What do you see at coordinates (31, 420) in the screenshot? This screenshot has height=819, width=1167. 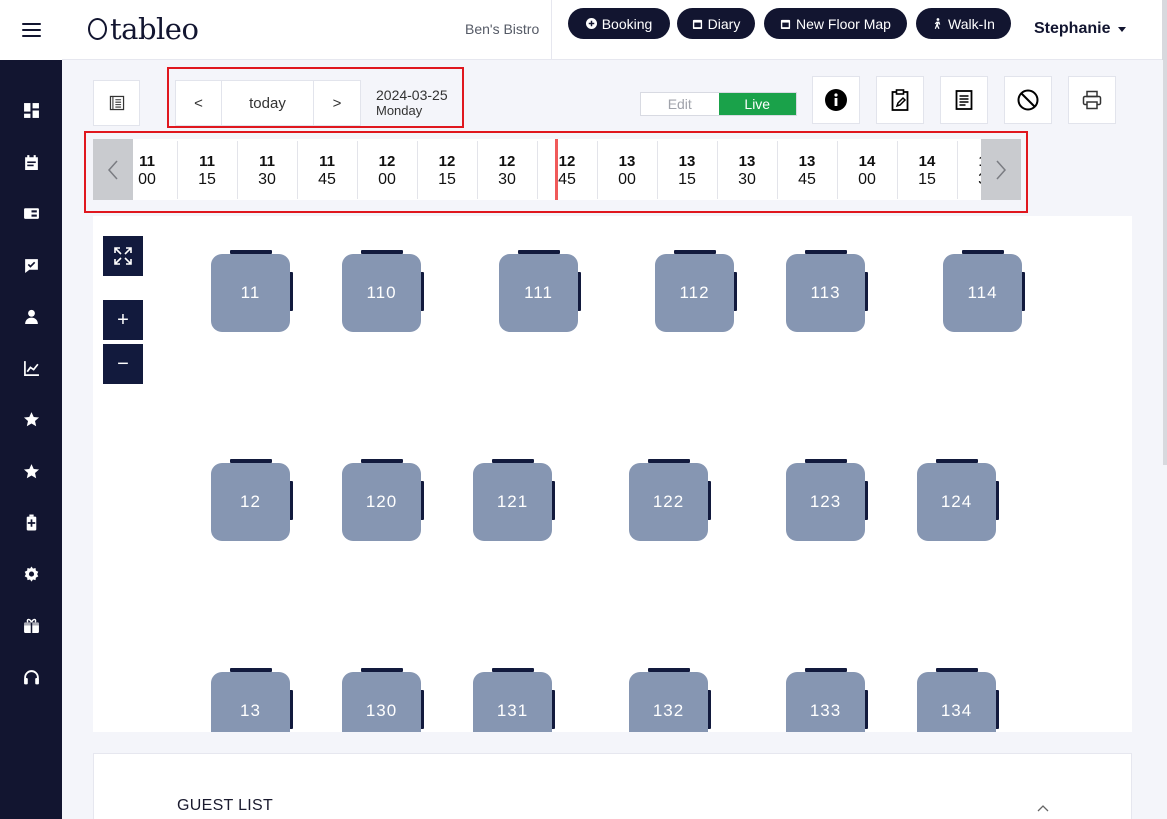 I see `sidebar-item-favorites` at bounding box center [31, 420].